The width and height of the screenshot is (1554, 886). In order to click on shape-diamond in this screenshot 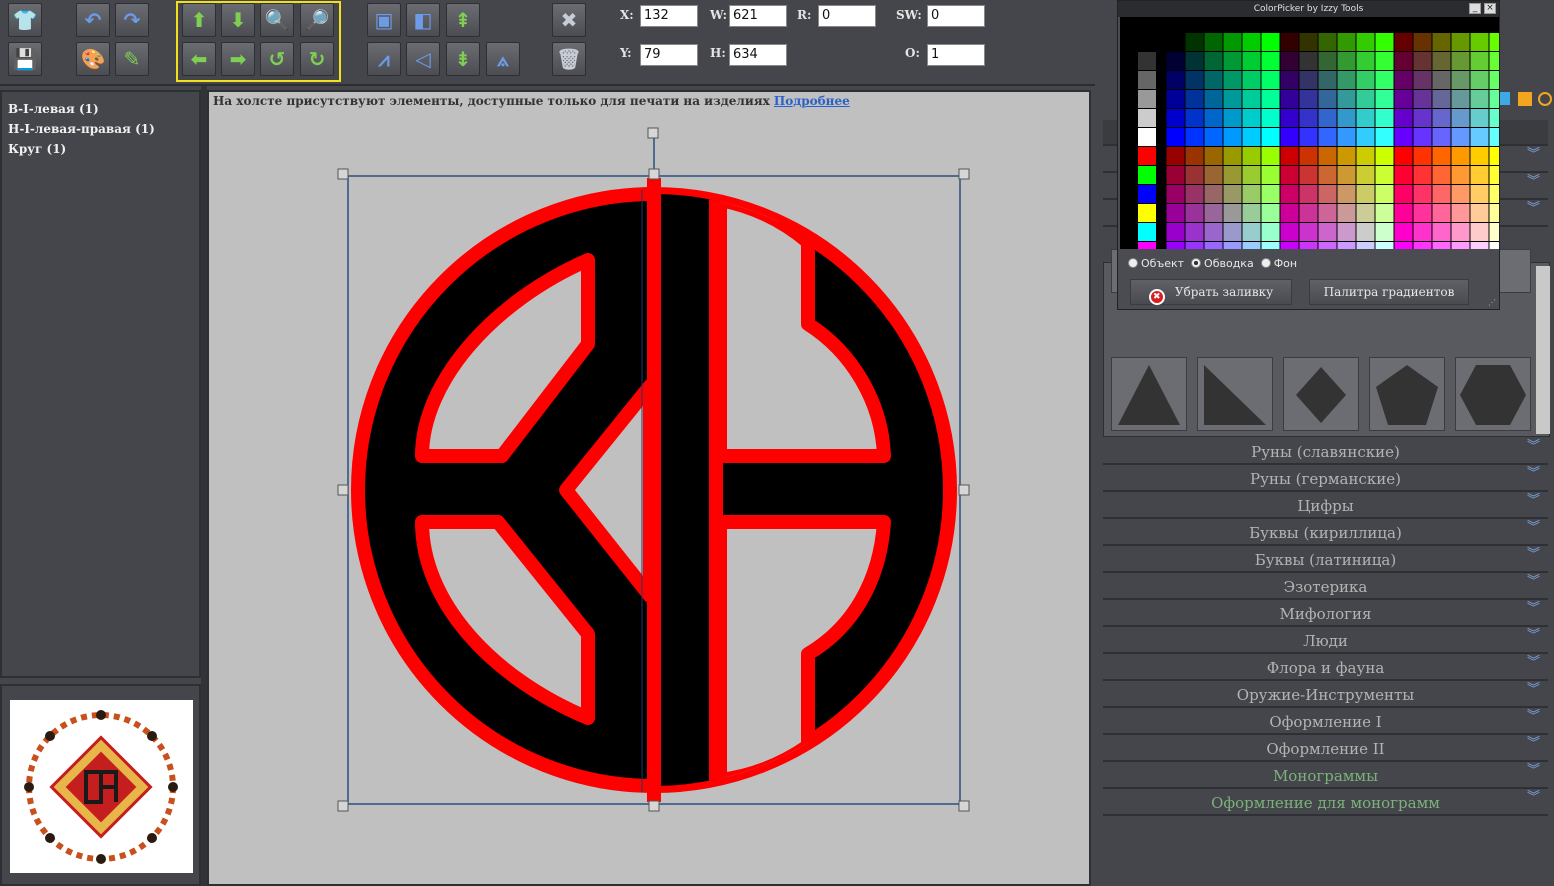, I will do `click(1321, 394)`.